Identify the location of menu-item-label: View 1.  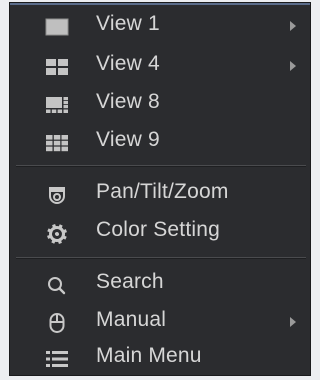
(128, 23).